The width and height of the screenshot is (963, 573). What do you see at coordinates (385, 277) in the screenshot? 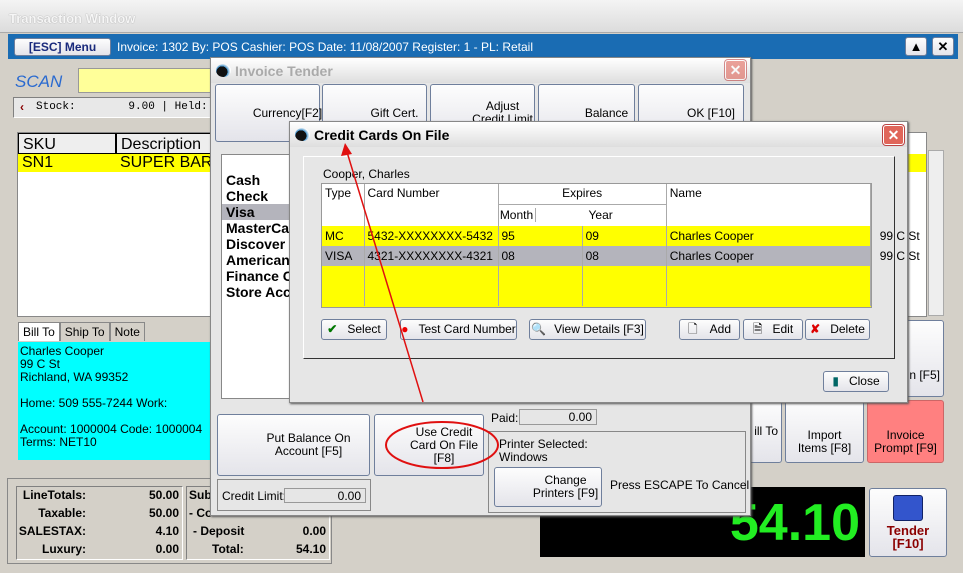
I see `annotation-arrow-line` at bounding box center [385, 277].